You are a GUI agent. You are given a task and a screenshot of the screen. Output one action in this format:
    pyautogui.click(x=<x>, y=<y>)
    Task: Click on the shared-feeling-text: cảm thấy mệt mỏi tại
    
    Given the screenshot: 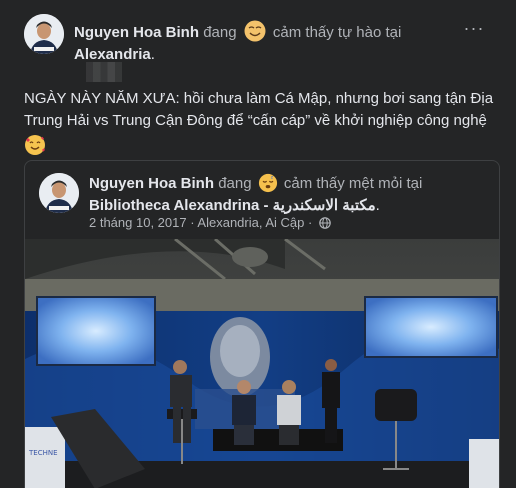 What is the action you would take?
    pyautogui.click(x=353, y=183)
    